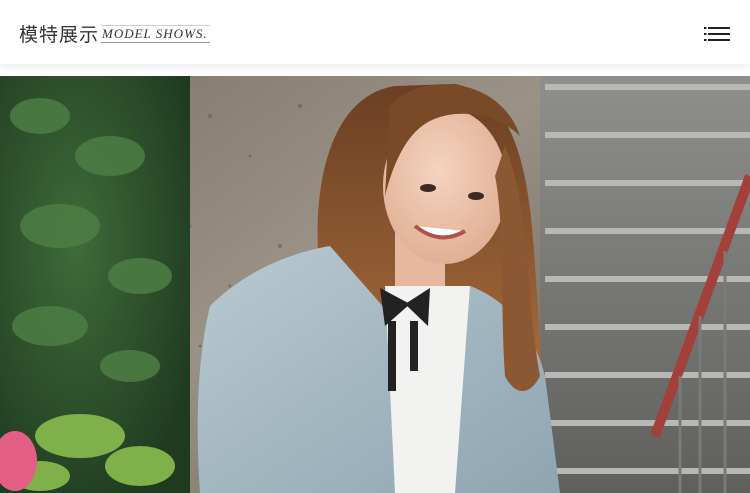 The width and height of the screenshot is (750, 493). I want to click on hamburger-menu-icon, so click(717, 34).